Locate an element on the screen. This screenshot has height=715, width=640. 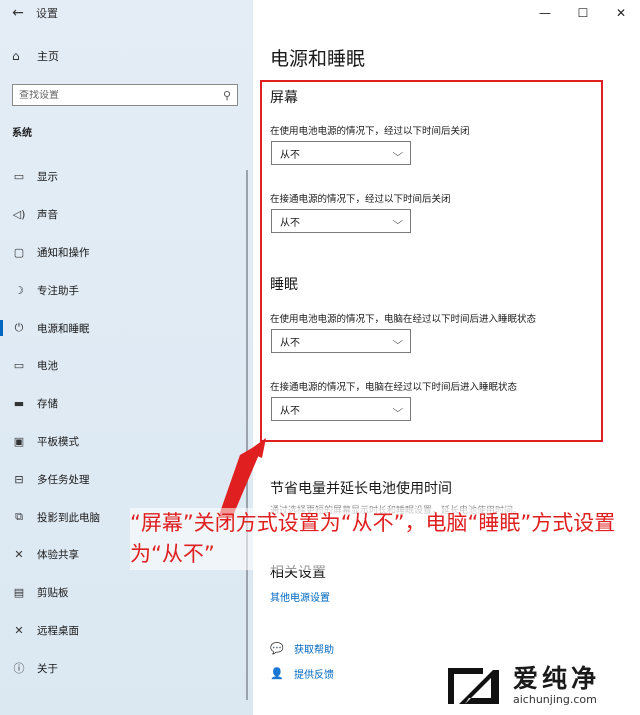
sidebar-item-label: 声音 is located at coordinates (47, 215).